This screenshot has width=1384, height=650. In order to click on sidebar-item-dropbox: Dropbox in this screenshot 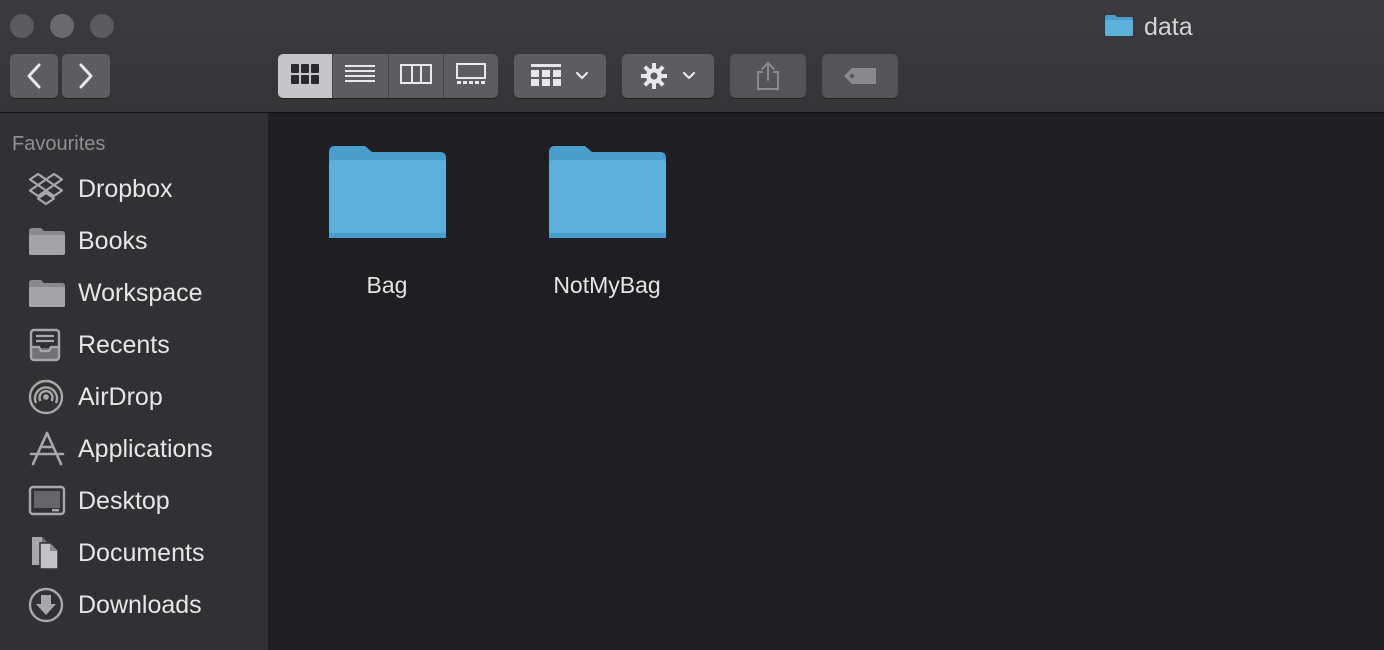, I will do `click(134, 189)`.